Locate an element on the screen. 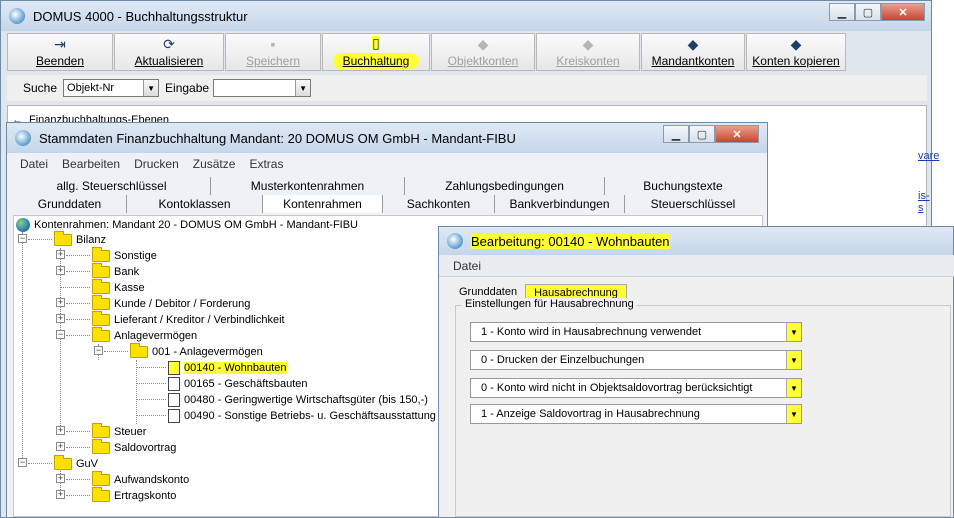  tree-item-saldovortrag: Saldovortrag is located at coordinates (134, 447).